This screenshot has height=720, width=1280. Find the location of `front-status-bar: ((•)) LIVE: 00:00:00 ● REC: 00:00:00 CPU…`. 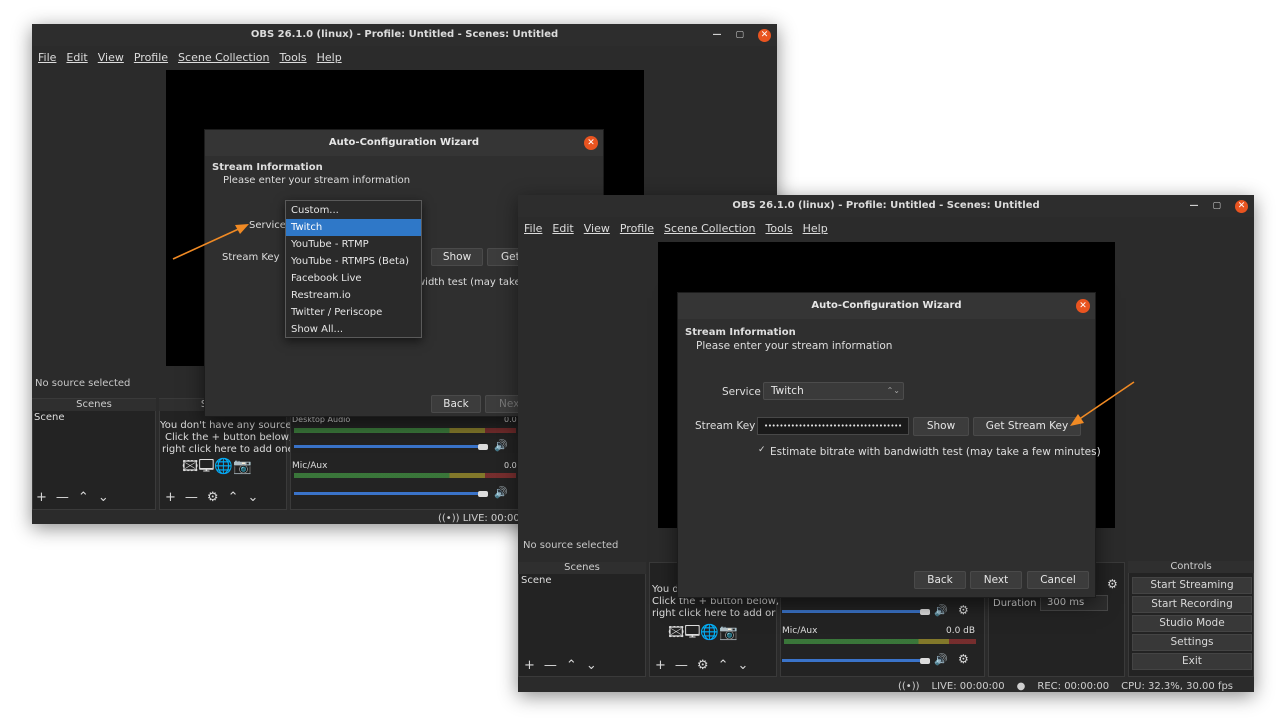

front-status-bar: ((•)) LIVE: 00:00:00 ● REC: 00:00:00 CPU… is located at coordinates (1065, 686).